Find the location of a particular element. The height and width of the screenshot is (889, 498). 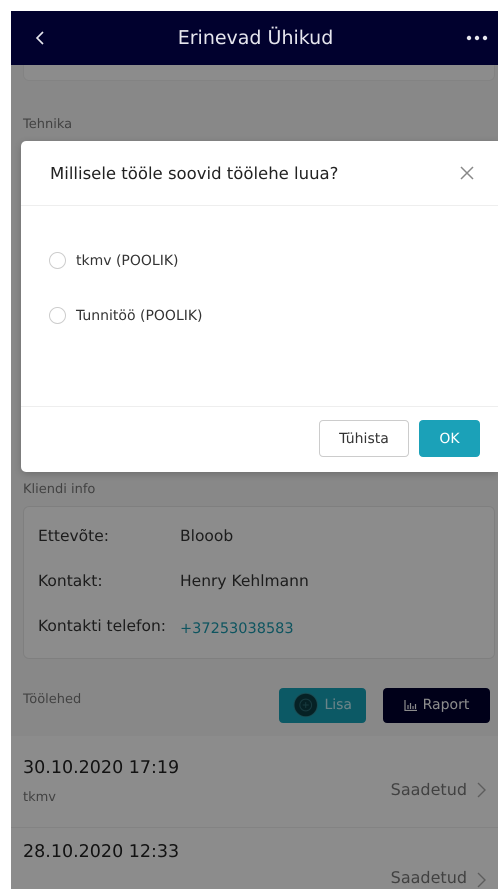

field-value: Henry Kehlmann is located at coordinates (244, 581).